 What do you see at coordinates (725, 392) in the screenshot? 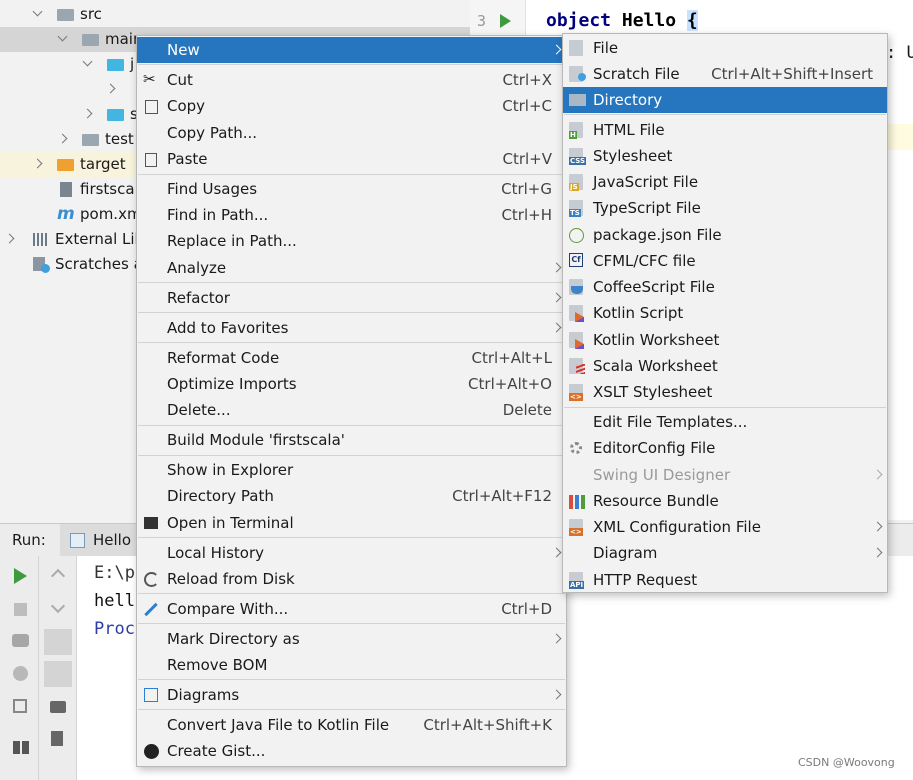
I see `new-item-xslt-stylesheet: <> XSLT Stylesheet` at bounding box center [725, 392].